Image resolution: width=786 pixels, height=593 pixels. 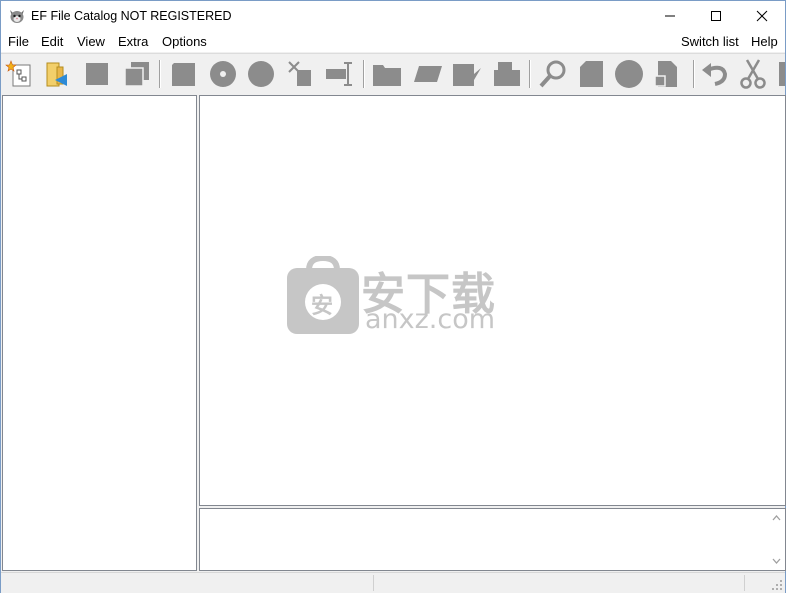 I want to click on scrollbar-arrows, so click(x=776, y=539).